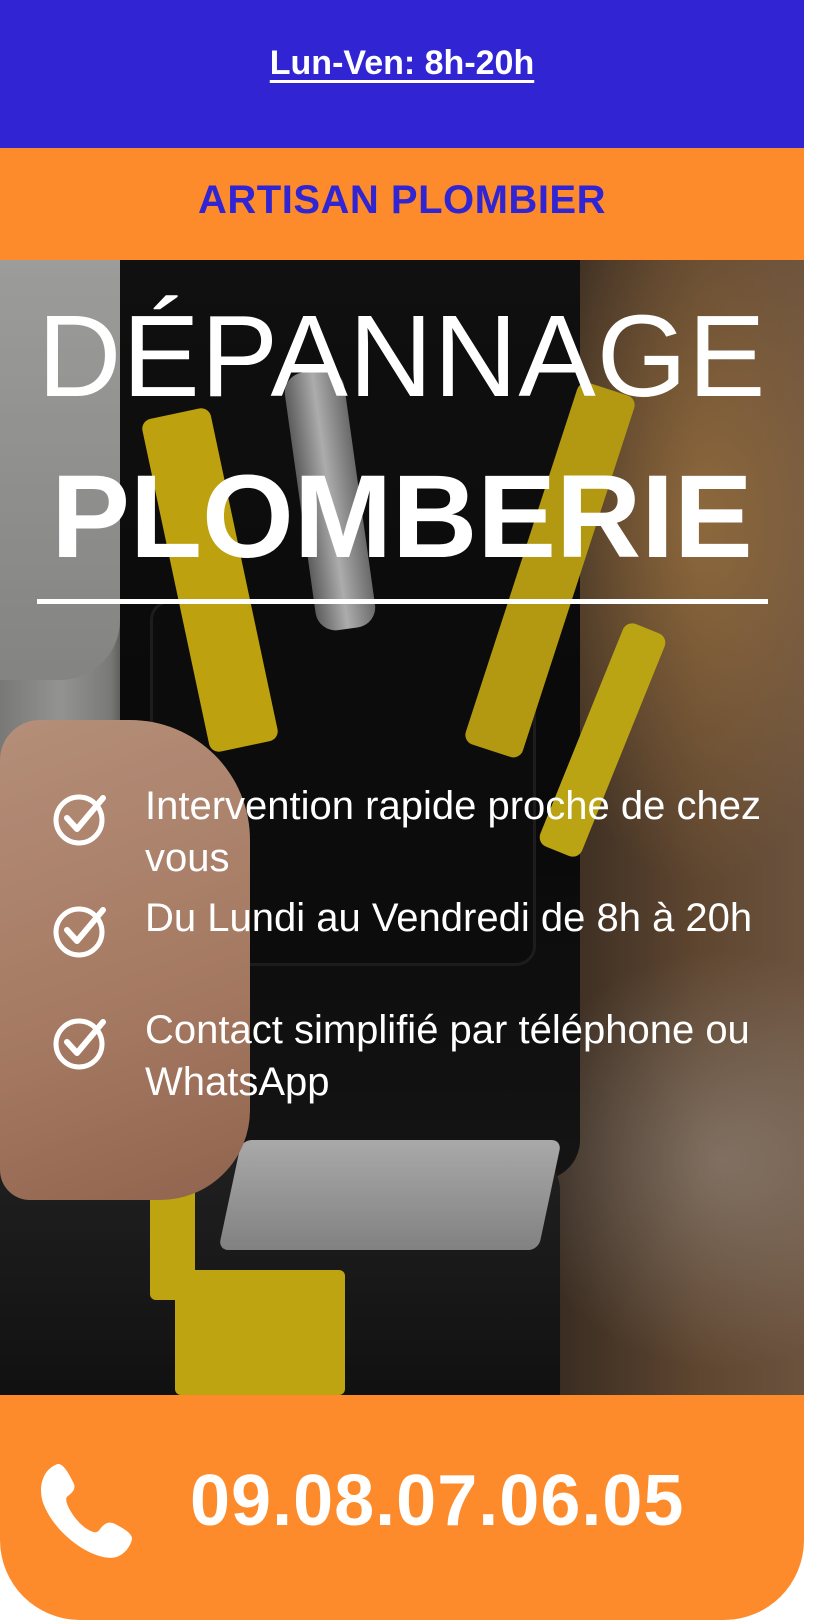  What do you see at coordinates (402, 63) in the screenshot?
I see `opening-hours-link: Lun-Ven: 8h-20h` at bounding box center [402, 63].